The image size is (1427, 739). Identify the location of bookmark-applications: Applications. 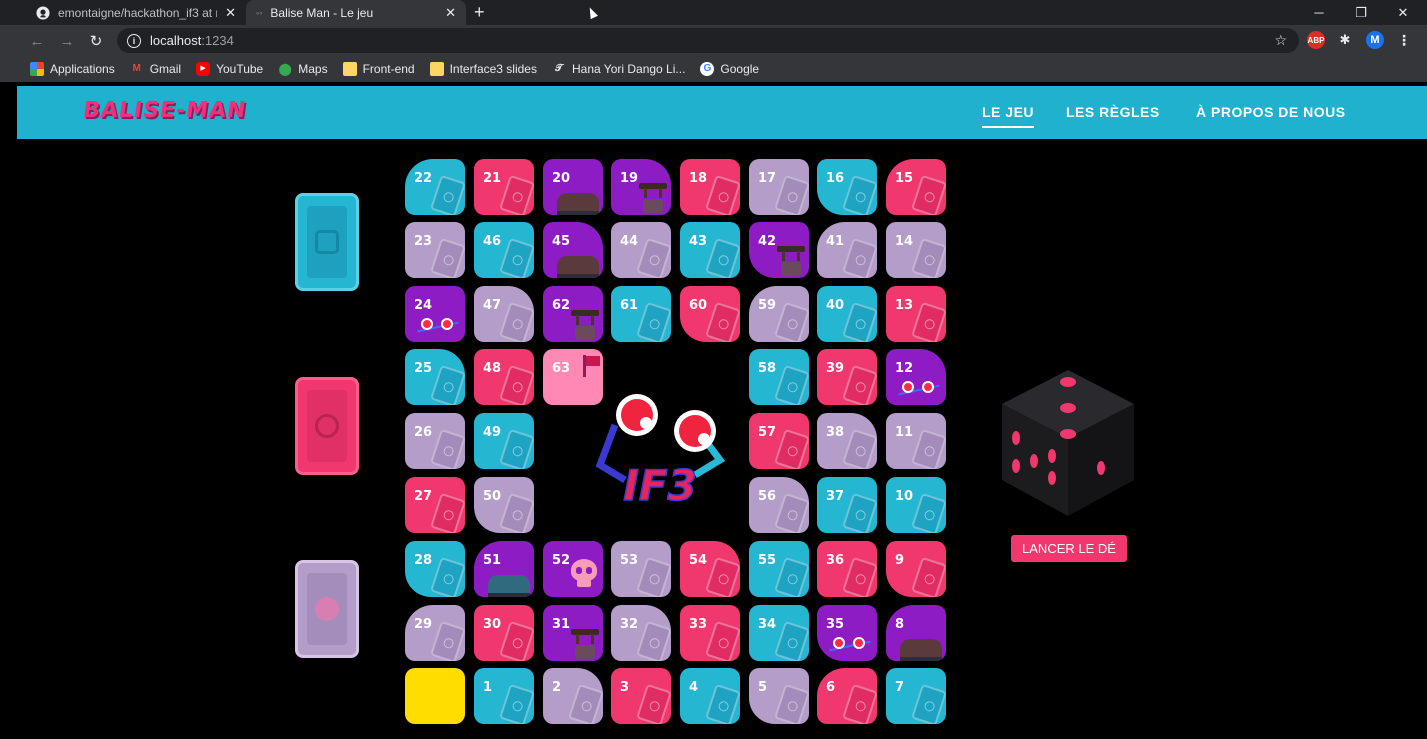
(72, 69).